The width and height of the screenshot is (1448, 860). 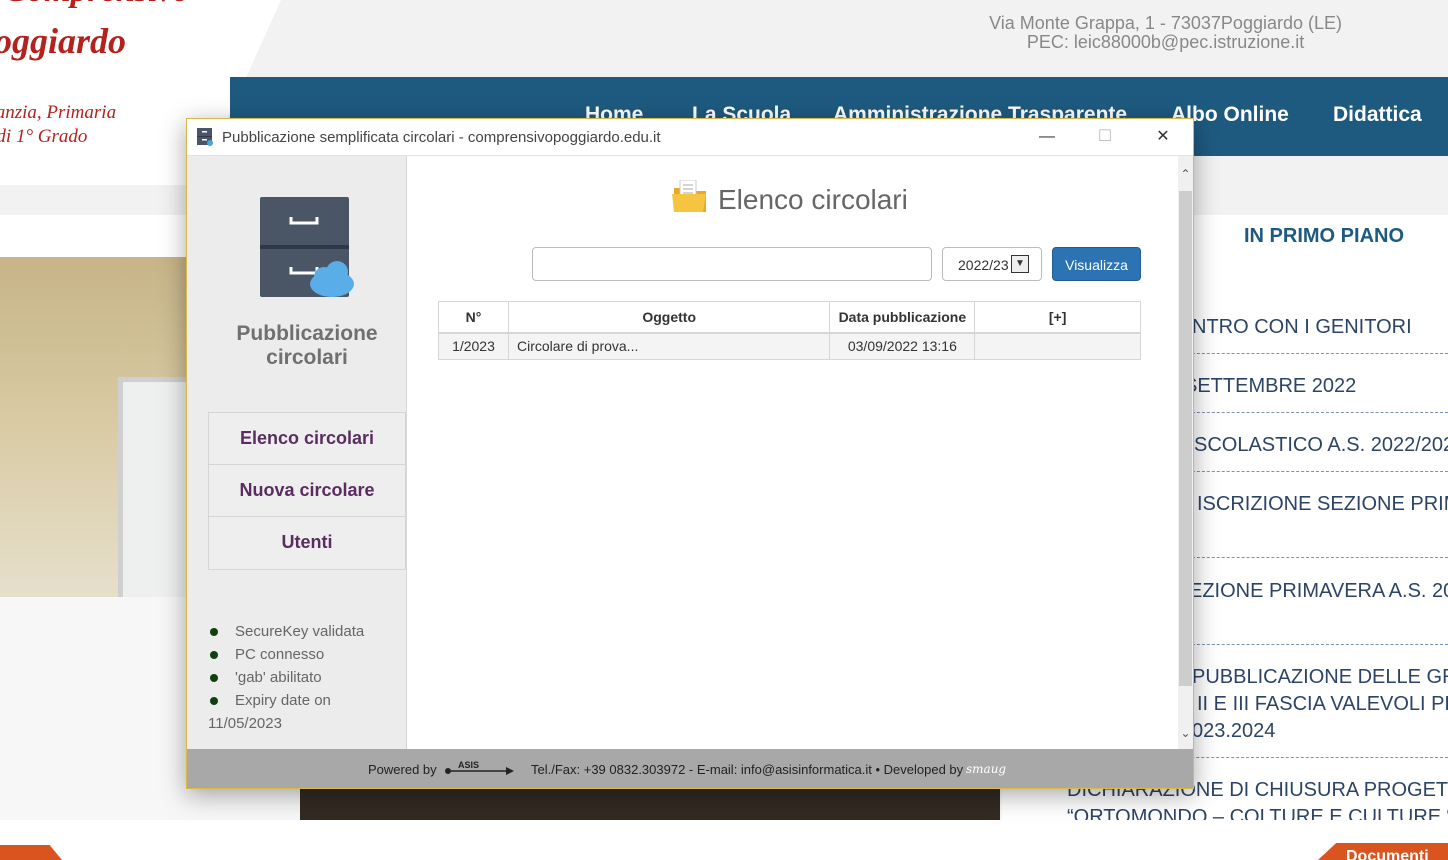 I want to click on status-text: Expiry date on, so click(x=283, y=700).